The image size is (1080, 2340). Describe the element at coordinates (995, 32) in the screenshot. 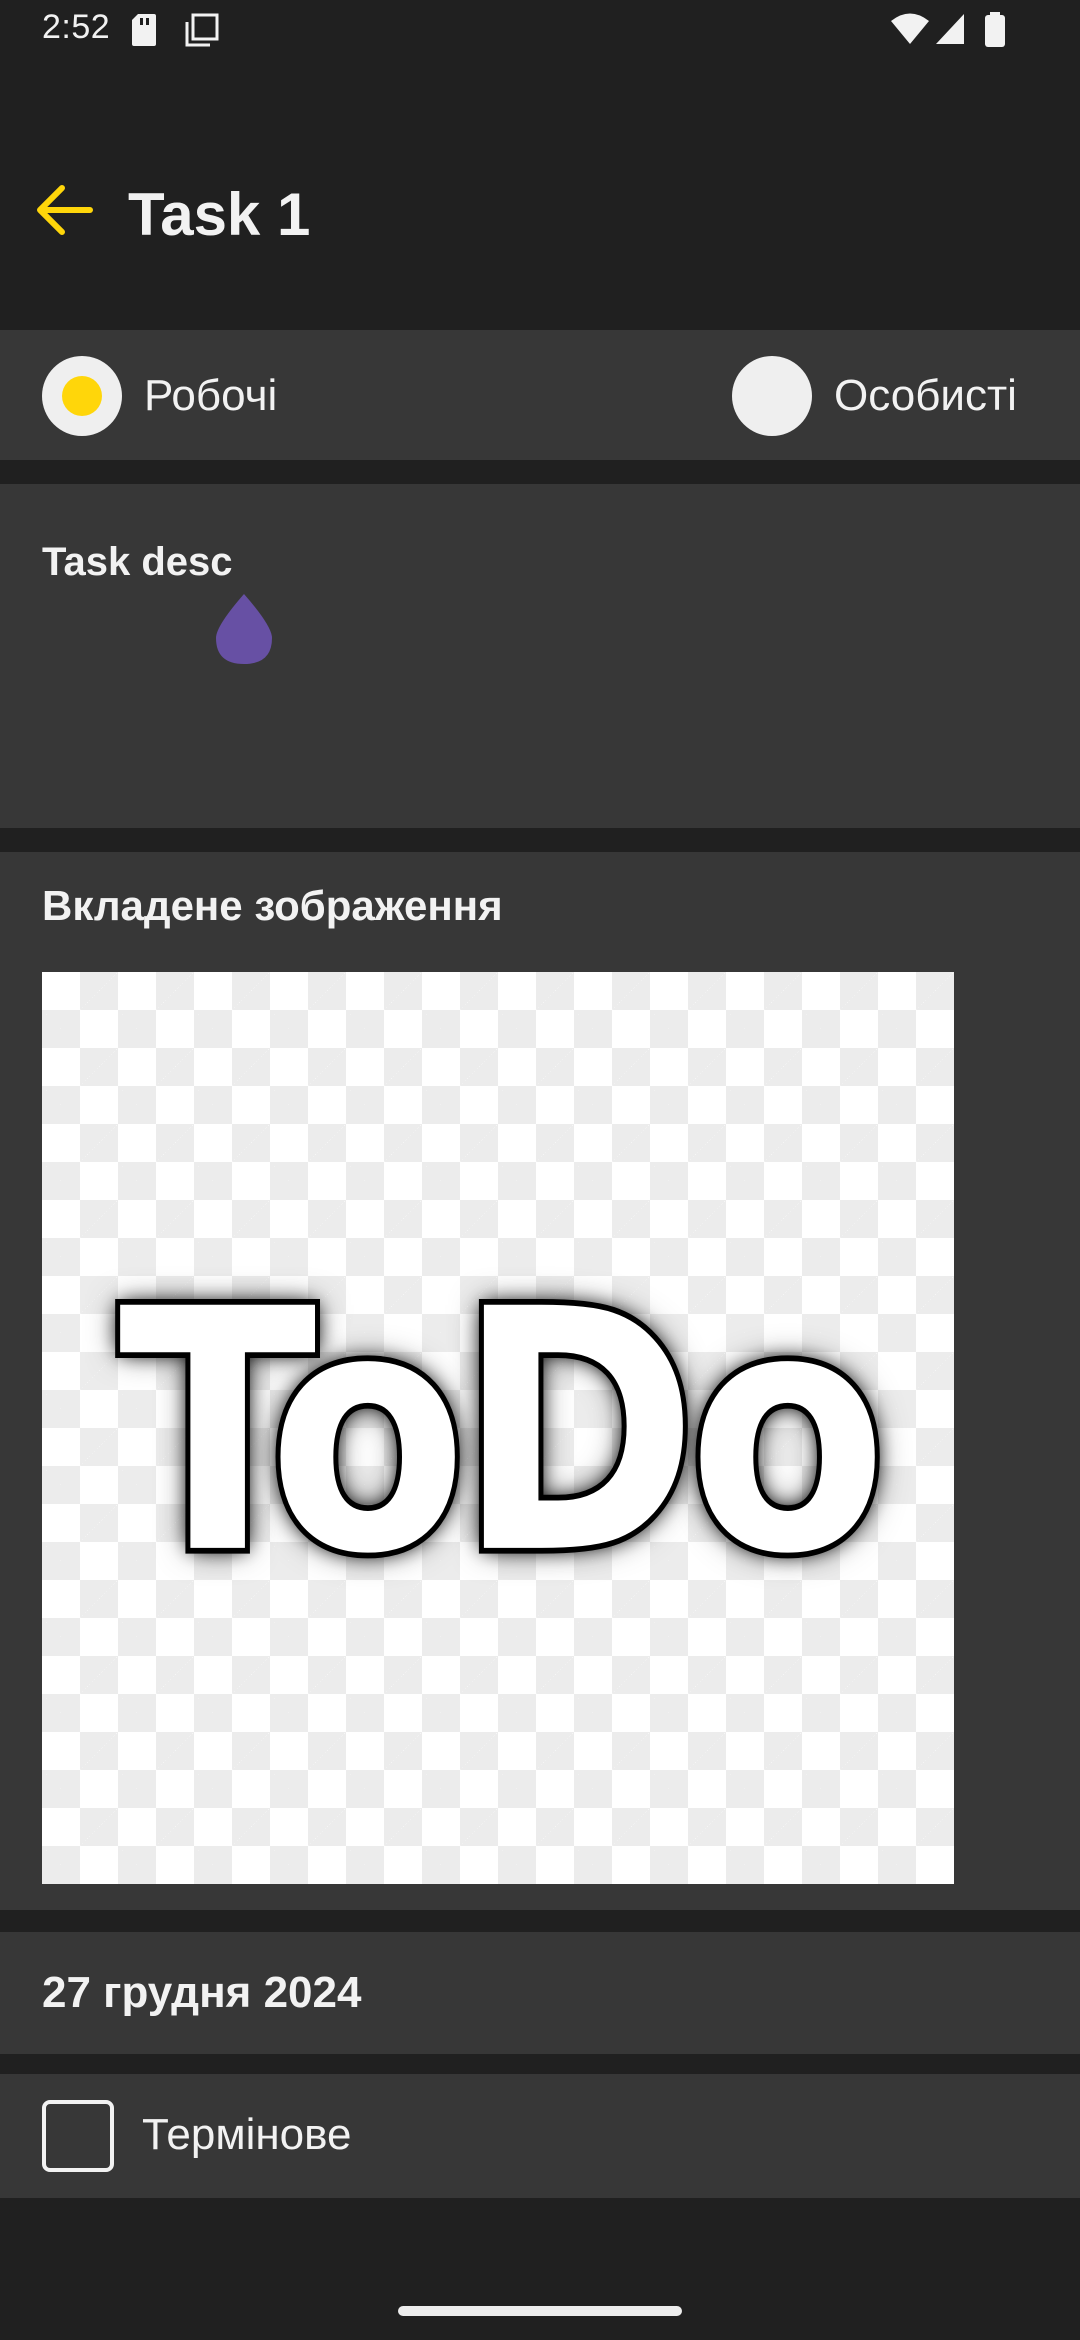

I see `battery-icon` at that location.